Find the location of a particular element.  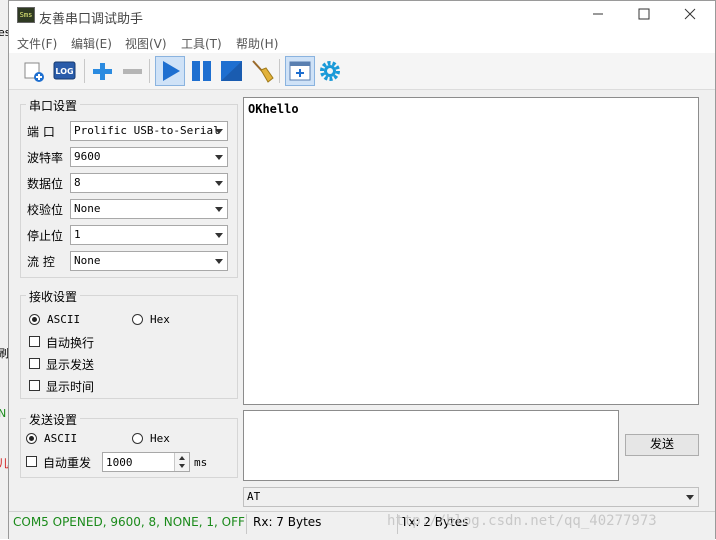

receive-hex-label: Hex is located at coordinates (160, 319).